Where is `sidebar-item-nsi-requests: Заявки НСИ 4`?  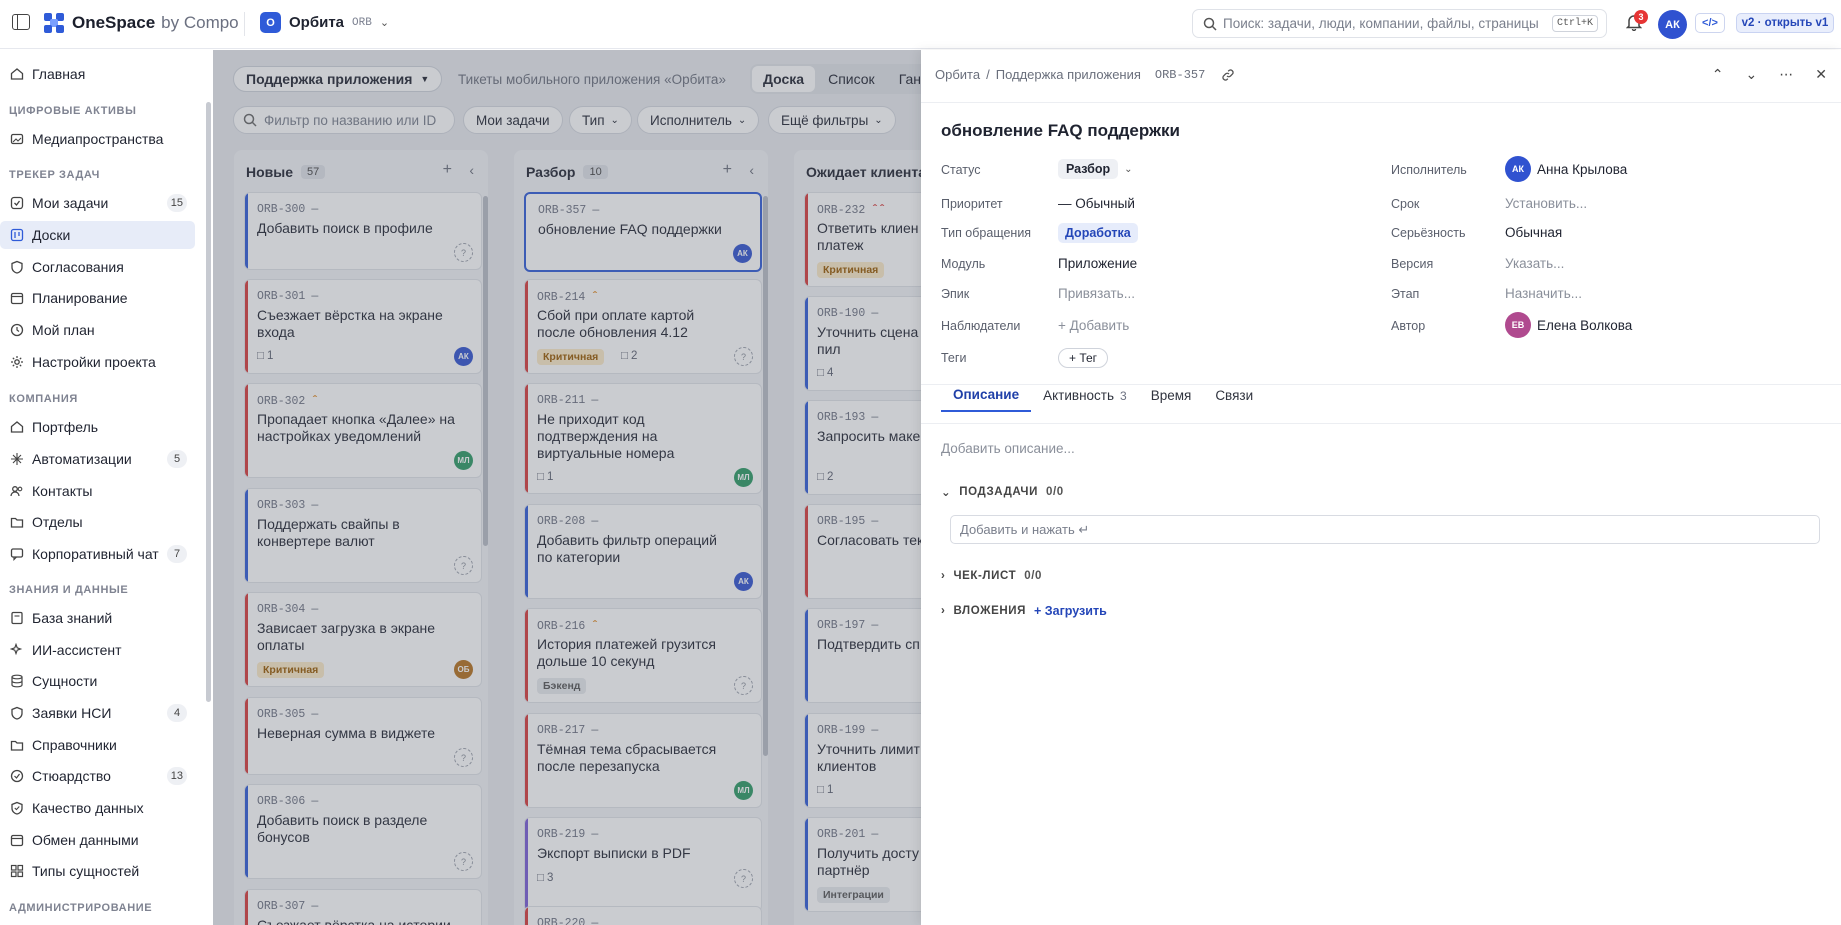
sidebar-item-nsi-requests: Заявки НСИ 4 is located at coordinates (97, 713).